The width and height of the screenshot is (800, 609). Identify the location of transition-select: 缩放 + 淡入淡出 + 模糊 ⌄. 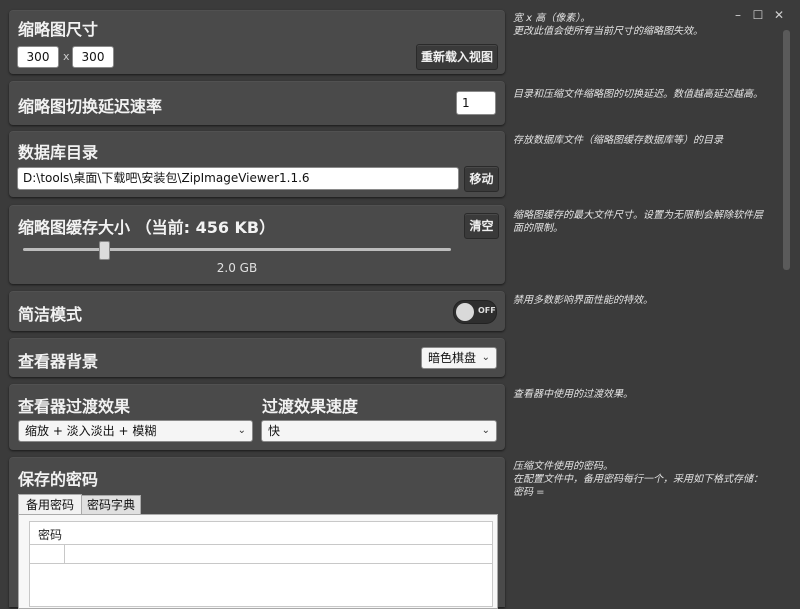
(135, 431).